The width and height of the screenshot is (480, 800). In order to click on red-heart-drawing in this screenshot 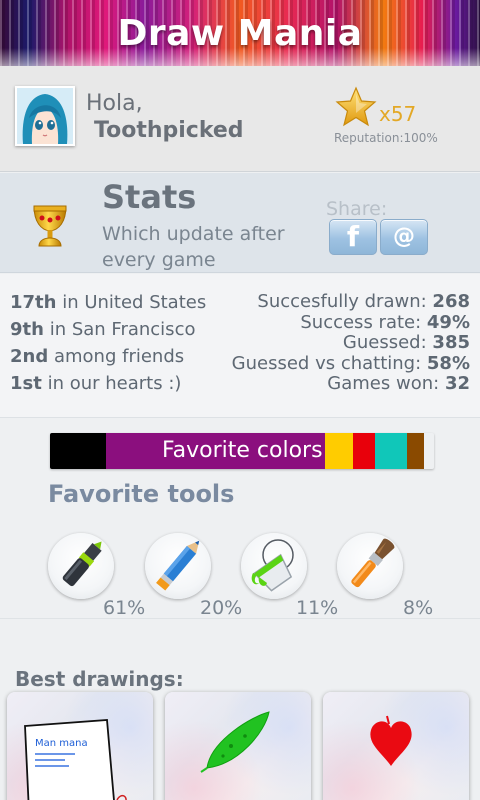, I will do `click(391, 740)`.